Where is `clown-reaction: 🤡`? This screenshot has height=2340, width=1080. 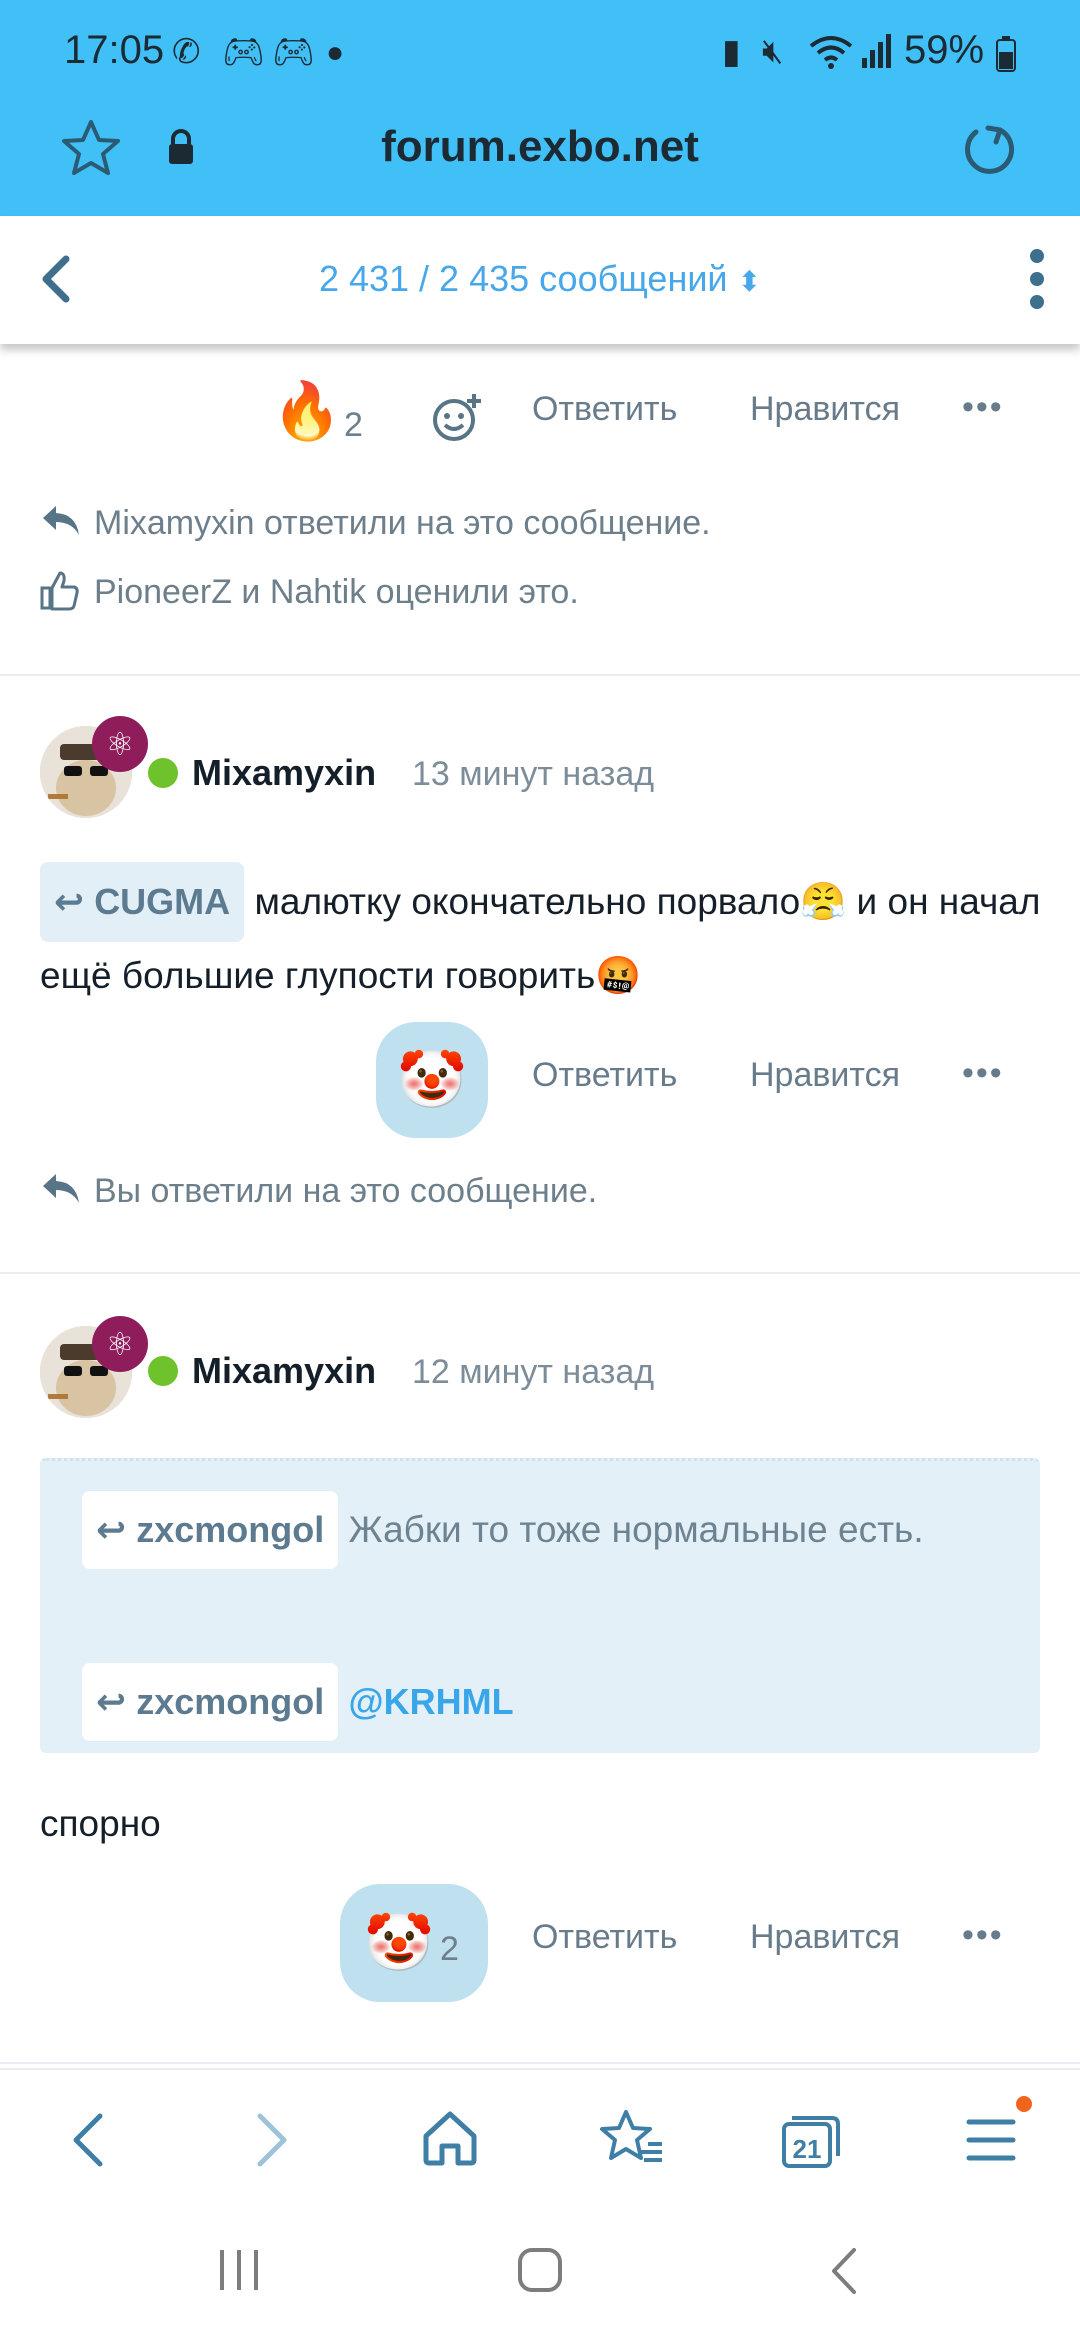 clown-reaction: 🤡 is located at coordinates (432, 1080).